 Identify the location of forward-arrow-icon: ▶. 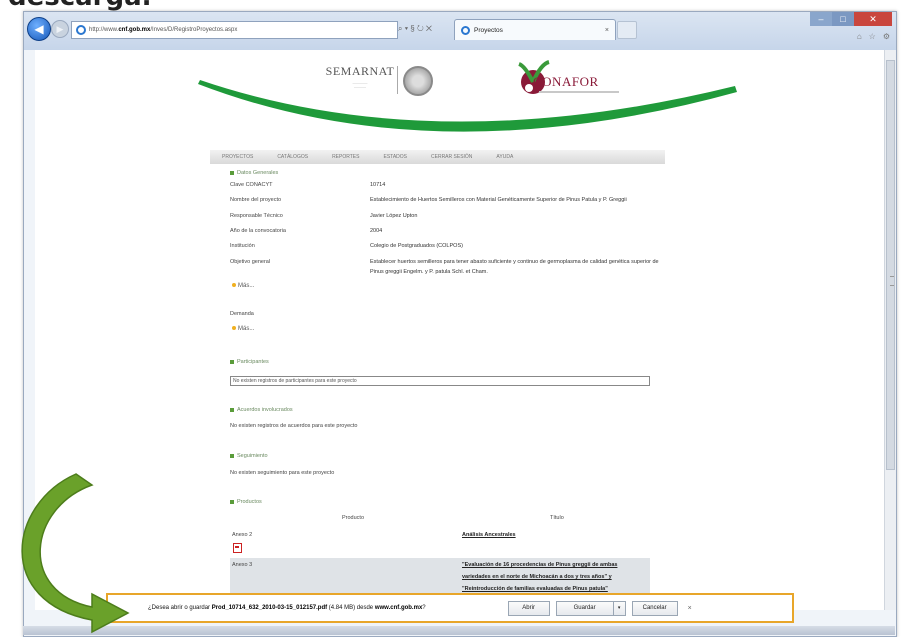
(60, 29).